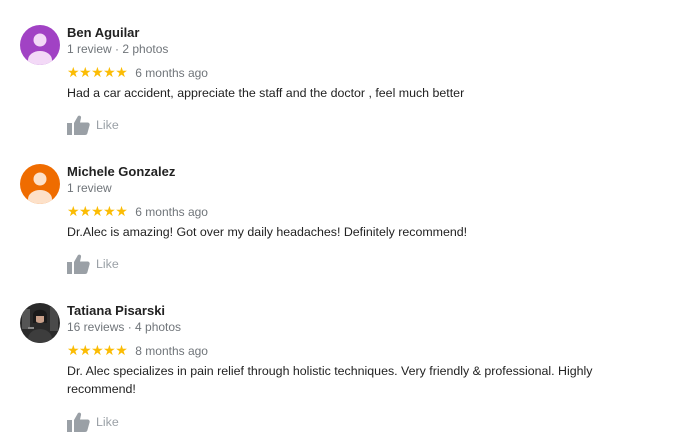 The width and height of the screenshot is (678, 444). I want to click on review-time: 8 months ago, so click(171, 351).